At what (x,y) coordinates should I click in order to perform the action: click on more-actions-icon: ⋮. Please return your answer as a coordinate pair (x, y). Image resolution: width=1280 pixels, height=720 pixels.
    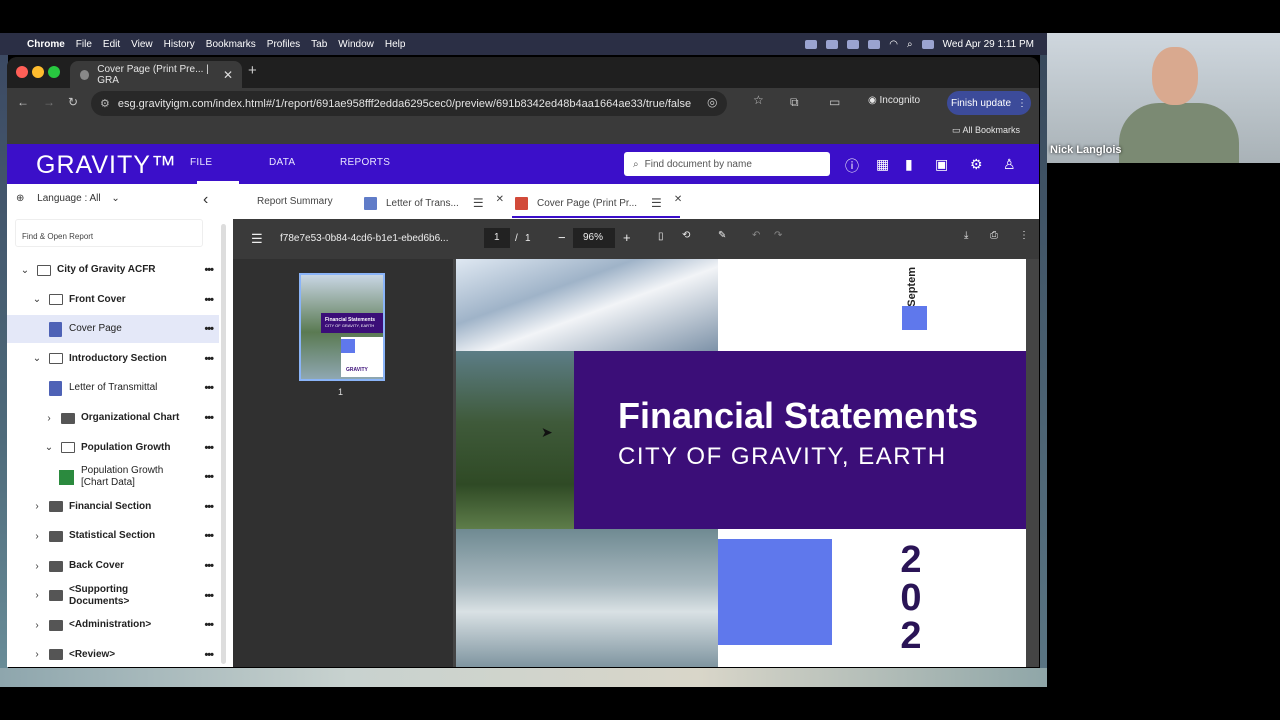
    Looking at the image, I should click on (1024, 235).